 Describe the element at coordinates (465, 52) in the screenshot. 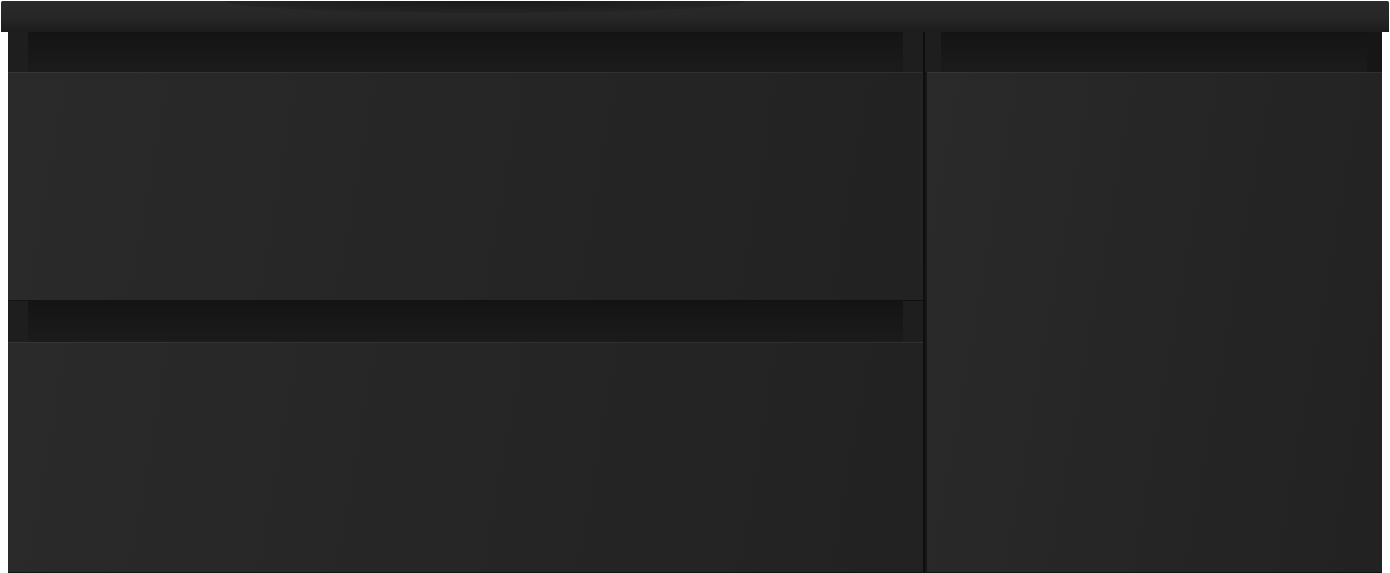

I see `top-handle-recess-left` at that location.